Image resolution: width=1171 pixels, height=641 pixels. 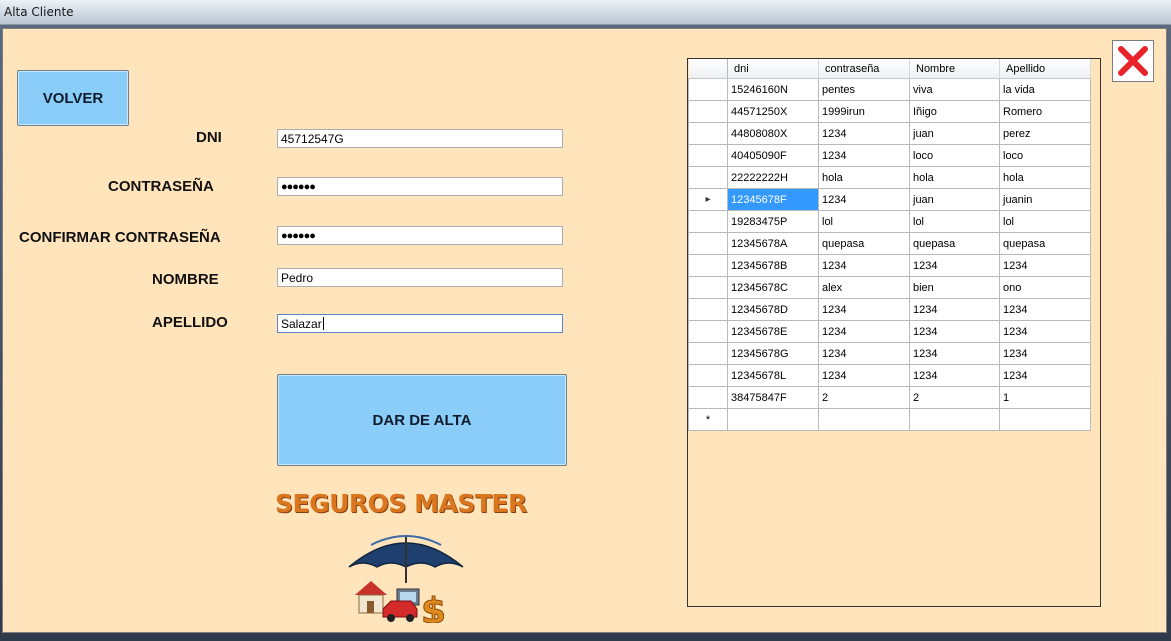 What do you see at coordinates (420, 138) in the screenshot?
I see `dni-field` at bounding box center [420, 138].